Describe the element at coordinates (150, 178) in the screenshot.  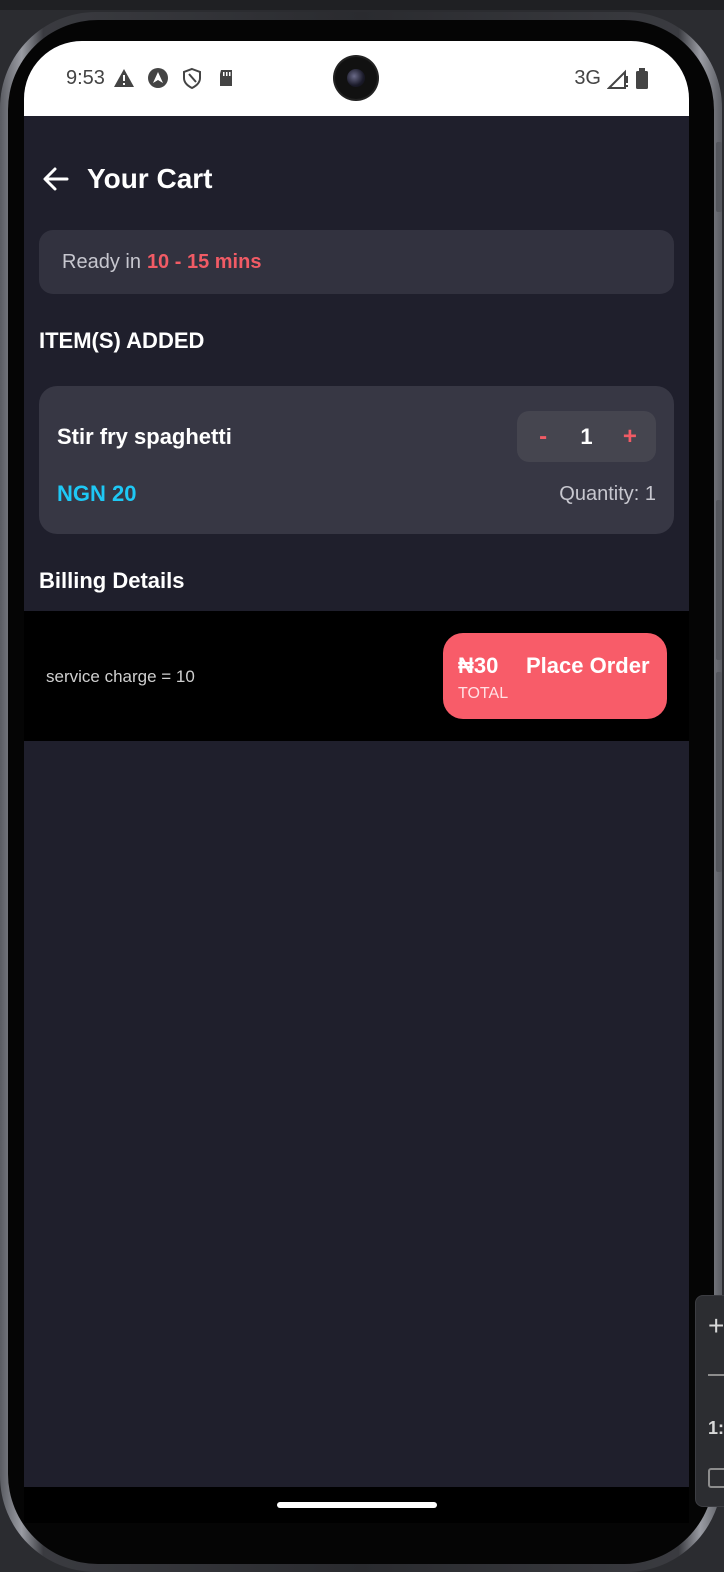
I see `page-title: Your Cart` at that location.